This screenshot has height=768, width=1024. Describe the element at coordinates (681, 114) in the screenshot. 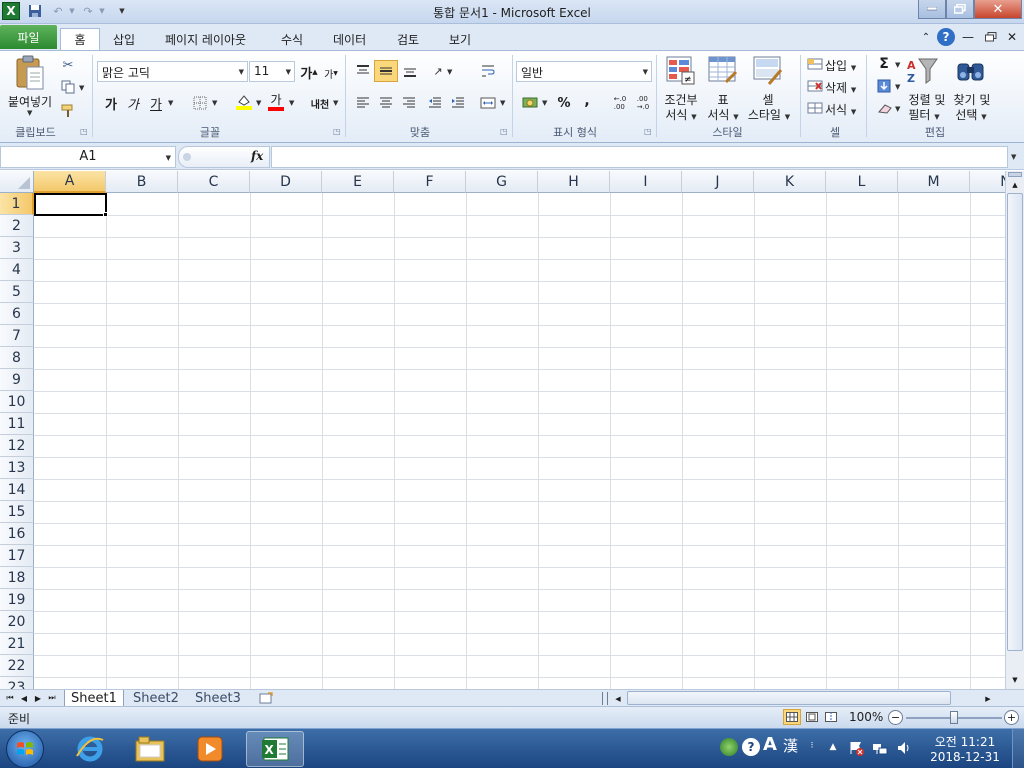

I see `conditional-format-label-2: 서식 ▼` at that location.